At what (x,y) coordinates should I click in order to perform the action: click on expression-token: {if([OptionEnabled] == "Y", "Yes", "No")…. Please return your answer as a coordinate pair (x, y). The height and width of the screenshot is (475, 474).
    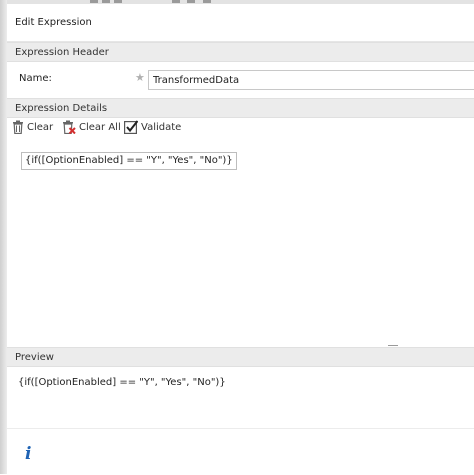
    Looking at the image, I should click on (129, 161).